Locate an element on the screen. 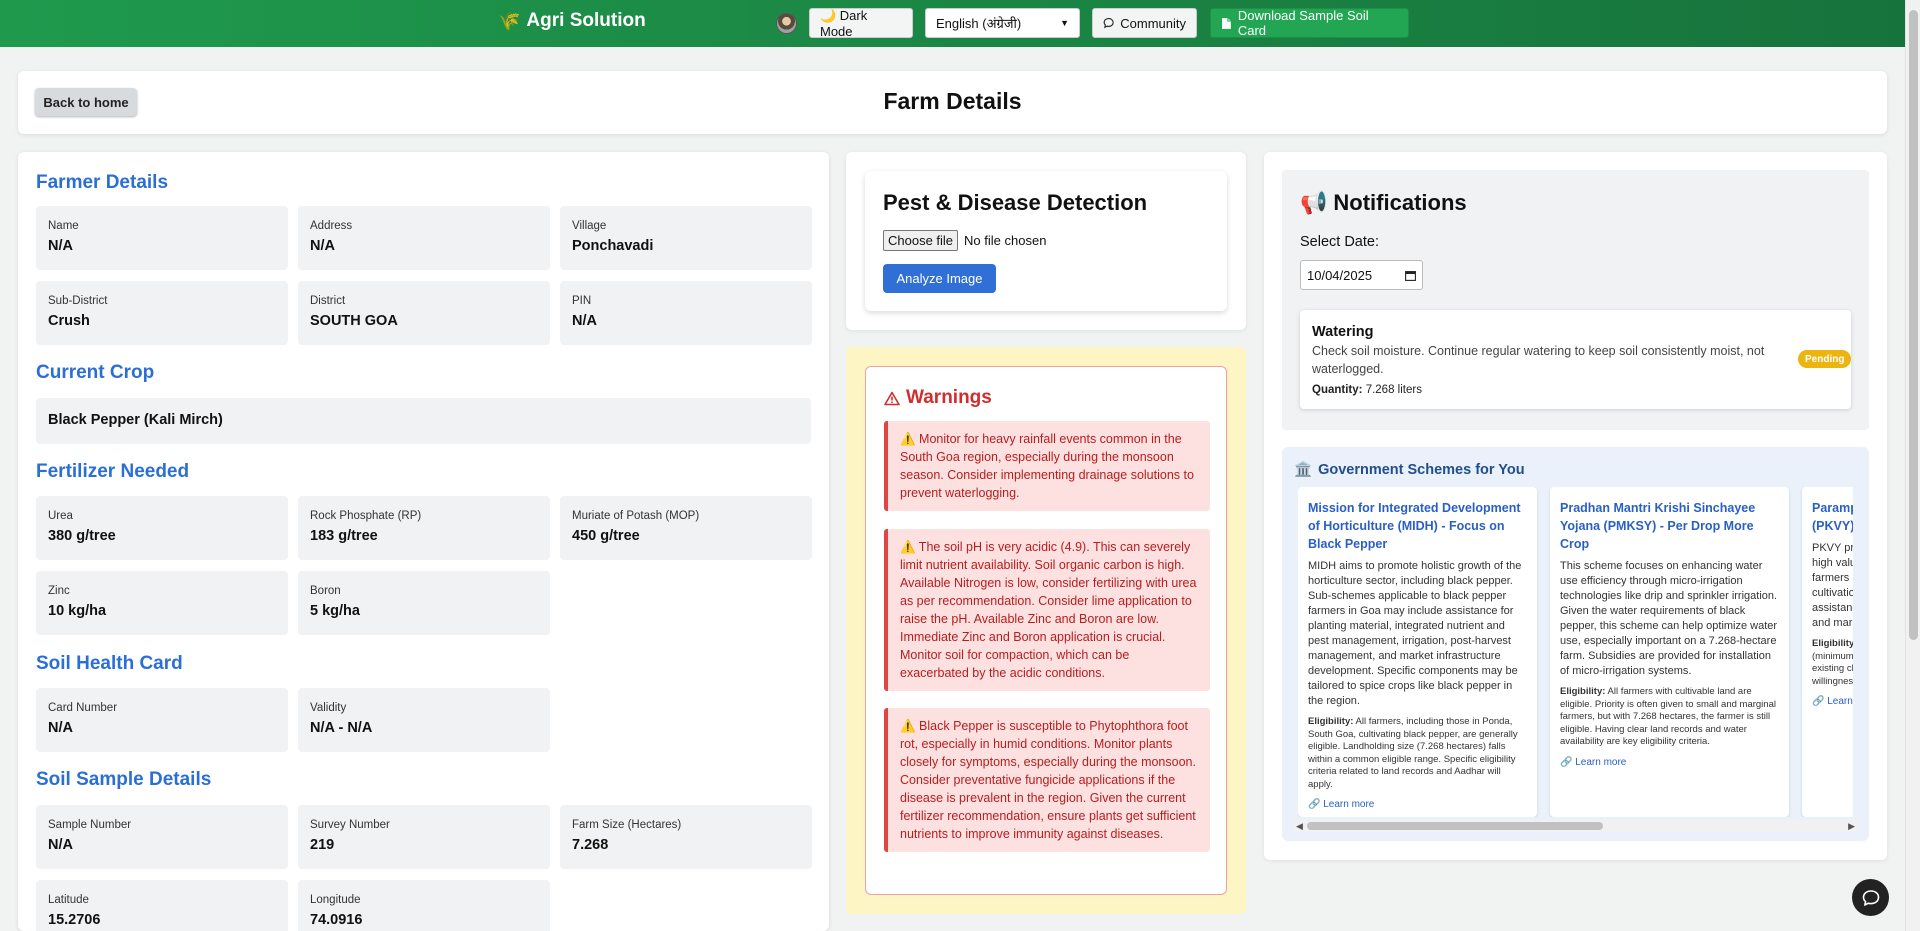 Image resolution: width=1920 pixels, height=931 pixels. analyze-image-button: Analyze Image is located at coordinates (939, 278).